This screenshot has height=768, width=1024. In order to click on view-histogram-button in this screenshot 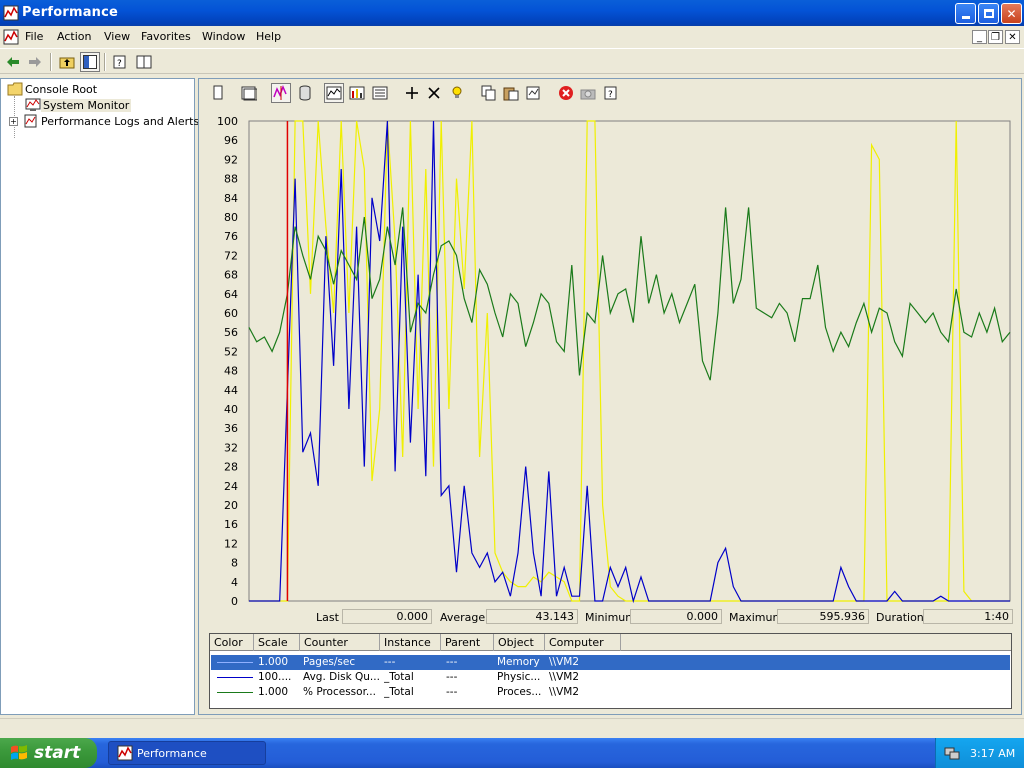, I will do `click(357, 93)`.